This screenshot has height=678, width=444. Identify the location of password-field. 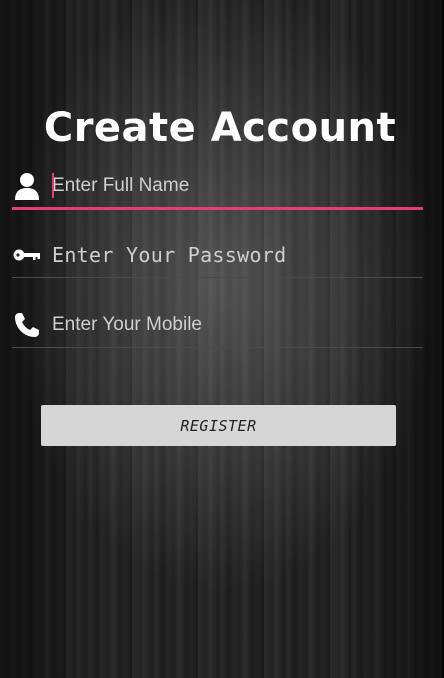
(217, 259).